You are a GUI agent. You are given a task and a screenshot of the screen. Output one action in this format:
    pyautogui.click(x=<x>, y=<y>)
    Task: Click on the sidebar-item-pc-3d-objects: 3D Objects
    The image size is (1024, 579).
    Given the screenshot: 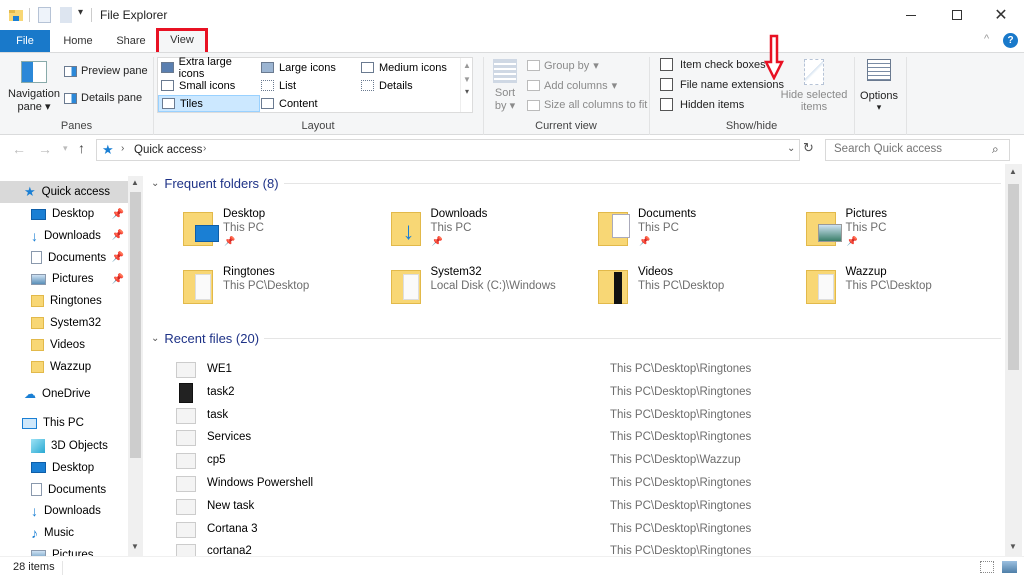 What is the action you would take?
    pyautogui.click(x=64, y=446)
    